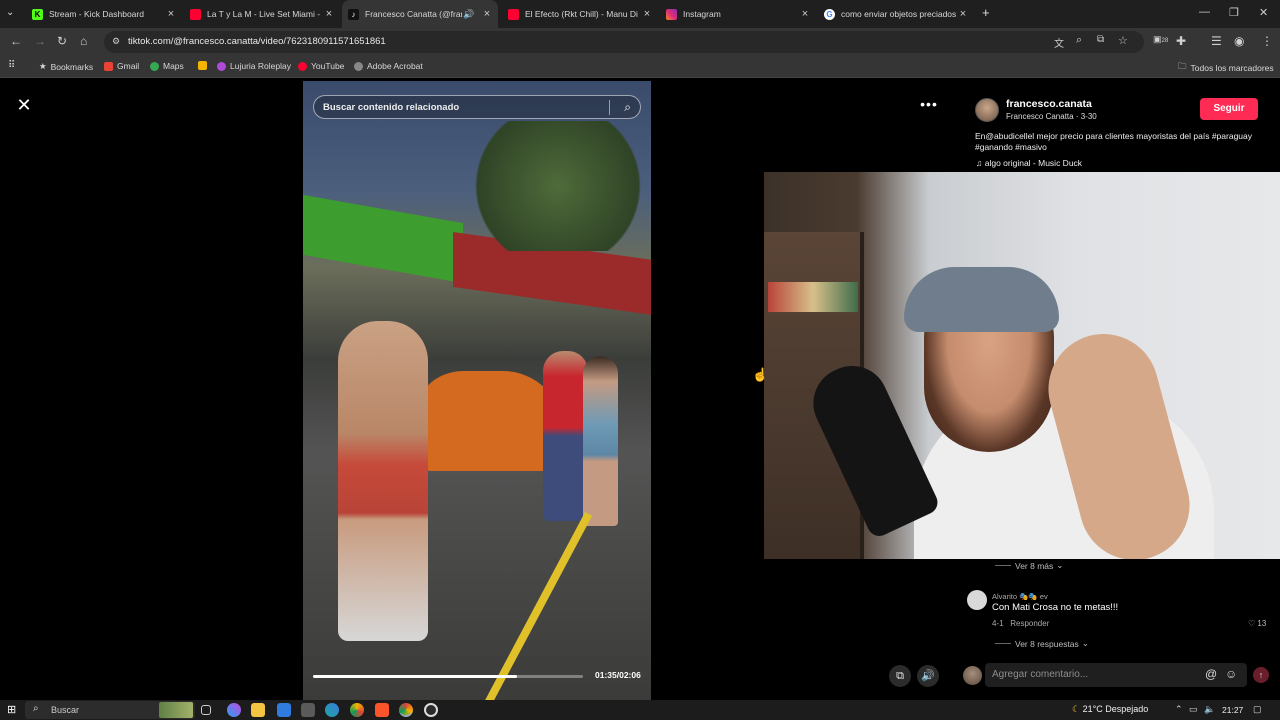 This screenshot has height=720, width=1280. Describe the element at coordinates (1231, 674) in the screenshot. I see `emoji-icon: ☺` at that location.